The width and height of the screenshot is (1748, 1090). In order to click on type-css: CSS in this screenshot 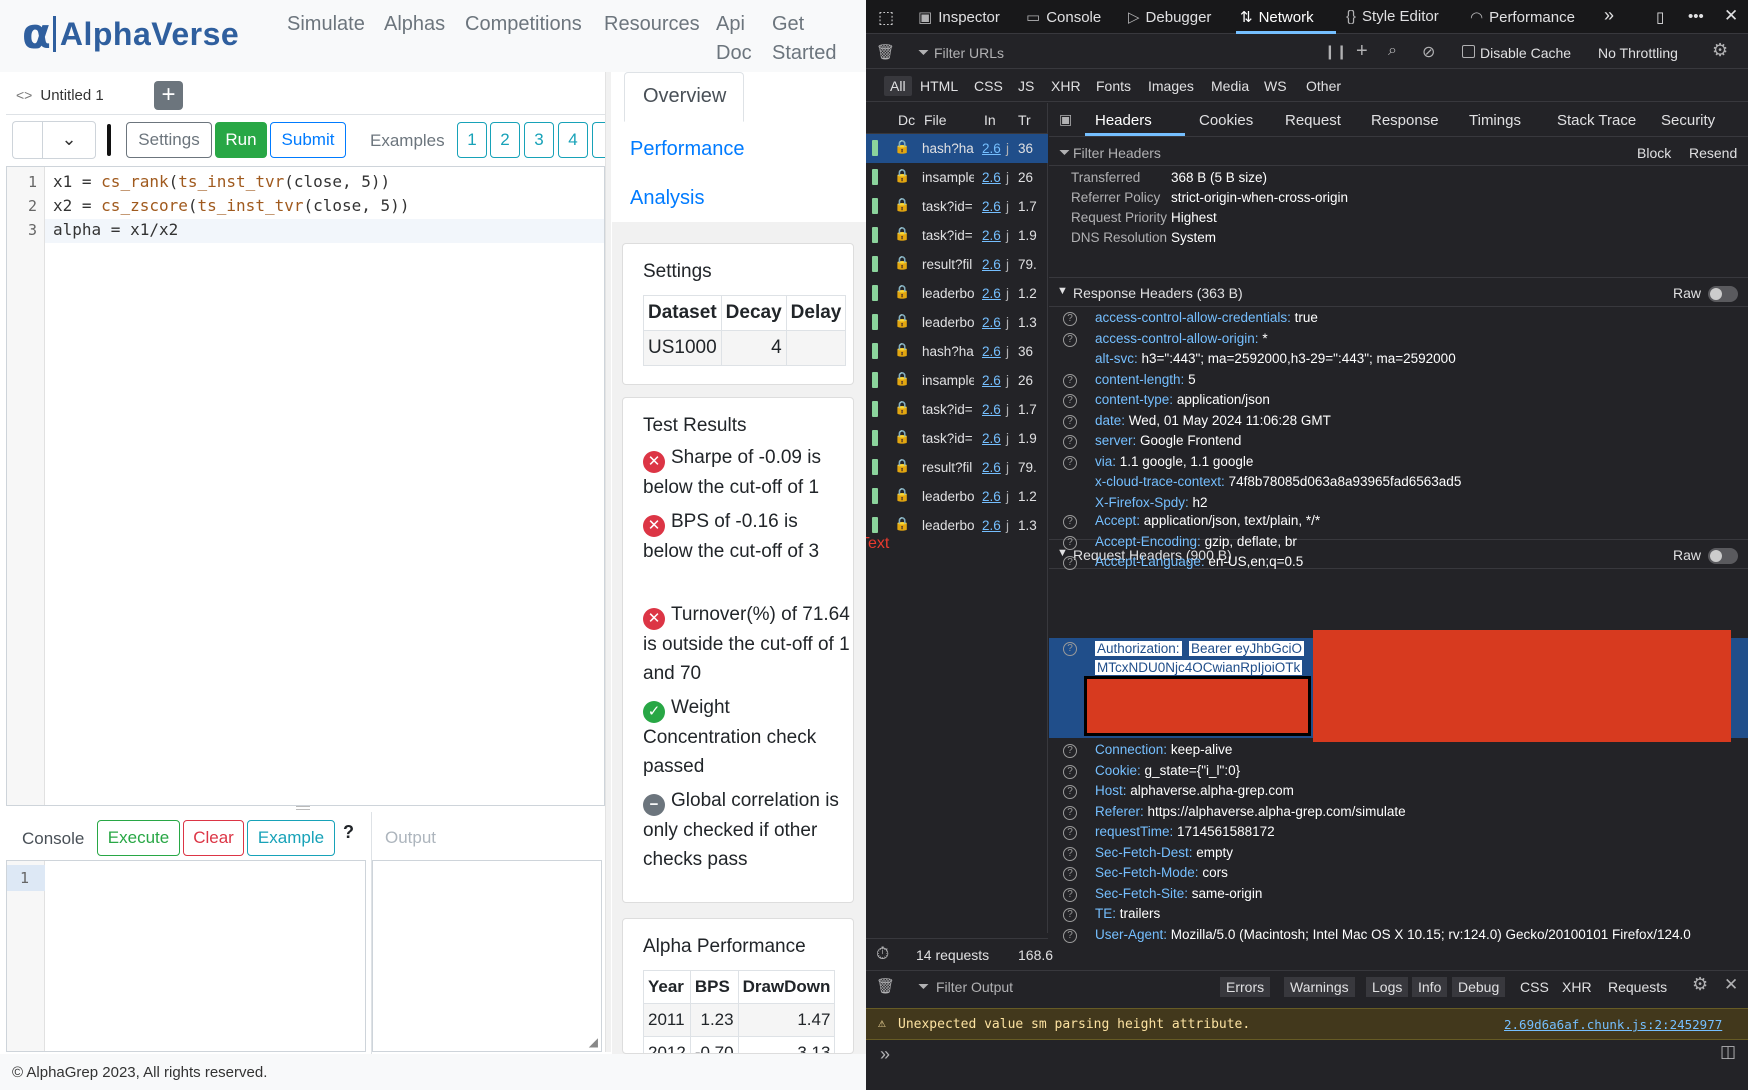, I will do `click(1534, 987)`.